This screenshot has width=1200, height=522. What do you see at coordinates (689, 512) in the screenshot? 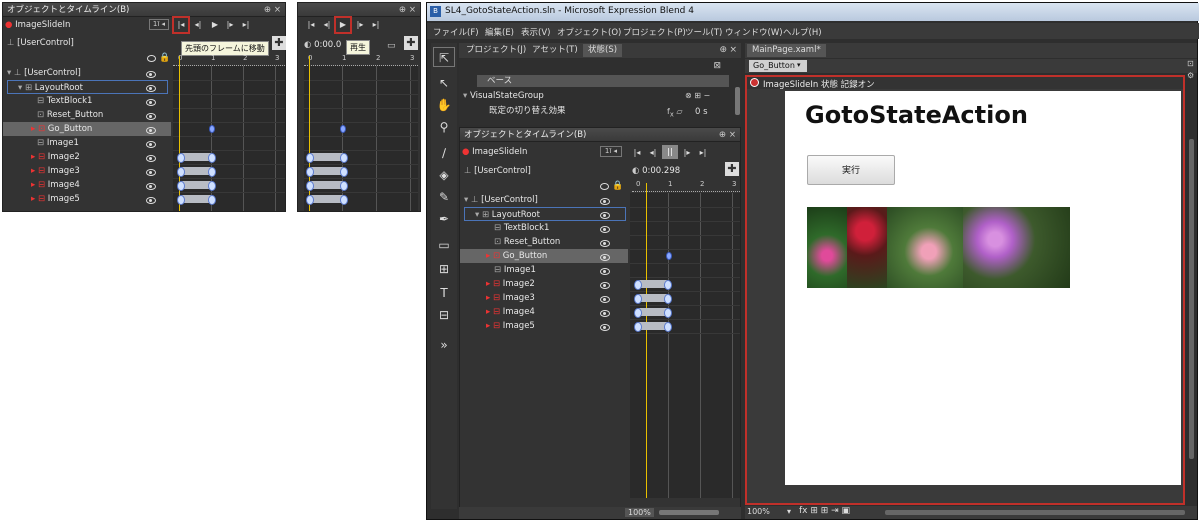
I see `timeline-scrollbar` at bounding box center [689, 512].